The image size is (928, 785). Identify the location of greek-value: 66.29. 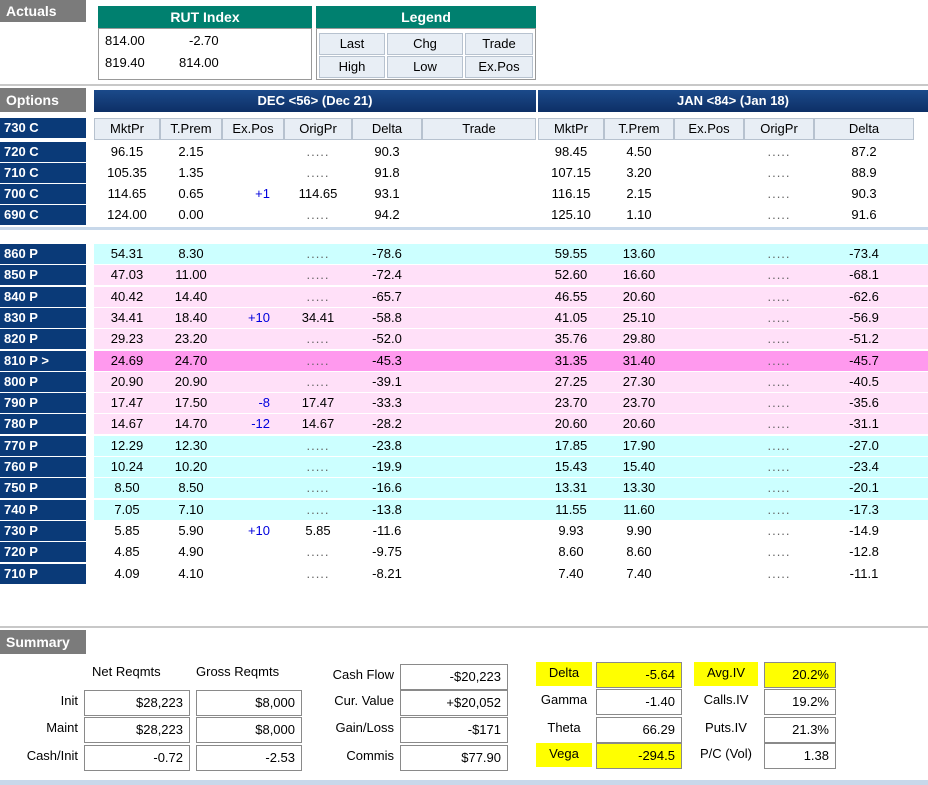
(639, 730).